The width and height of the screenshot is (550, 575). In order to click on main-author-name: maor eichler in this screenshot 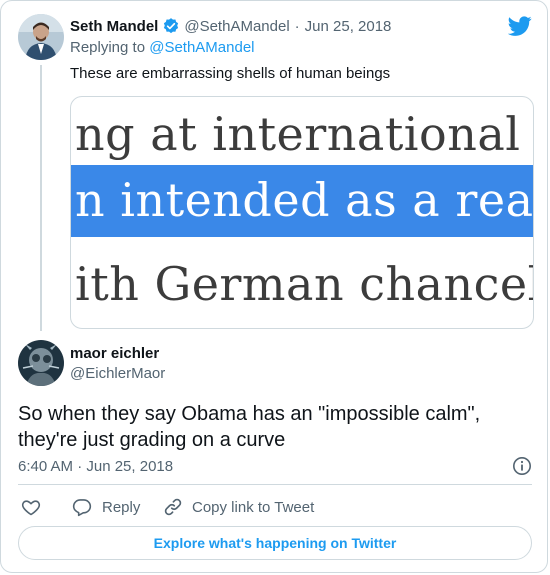, I will do `click(114, 353)`.